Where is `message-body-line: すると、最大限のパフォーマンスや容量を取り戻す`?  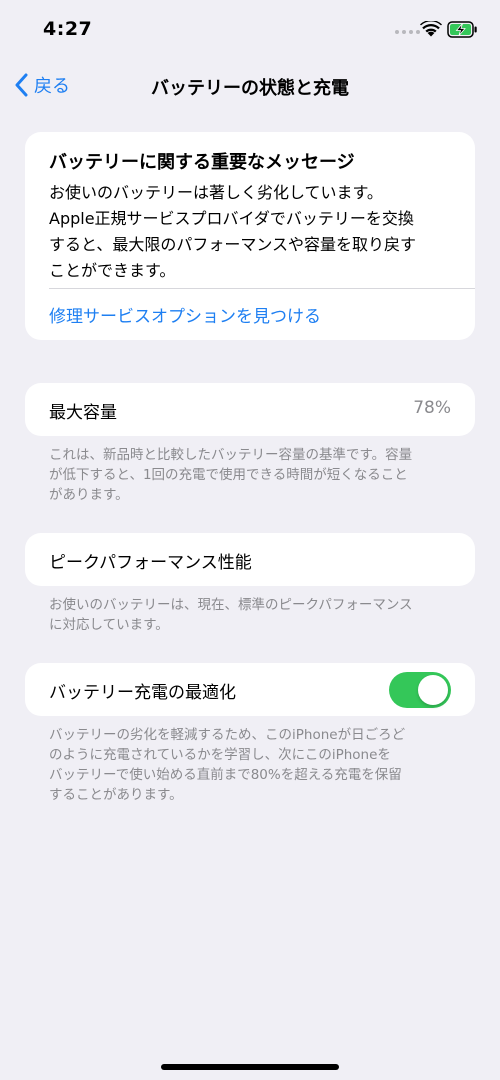 message-body-line: すると、最大限のパフォーマンスや容量を取り戻す is located at coordinates (233, 244).